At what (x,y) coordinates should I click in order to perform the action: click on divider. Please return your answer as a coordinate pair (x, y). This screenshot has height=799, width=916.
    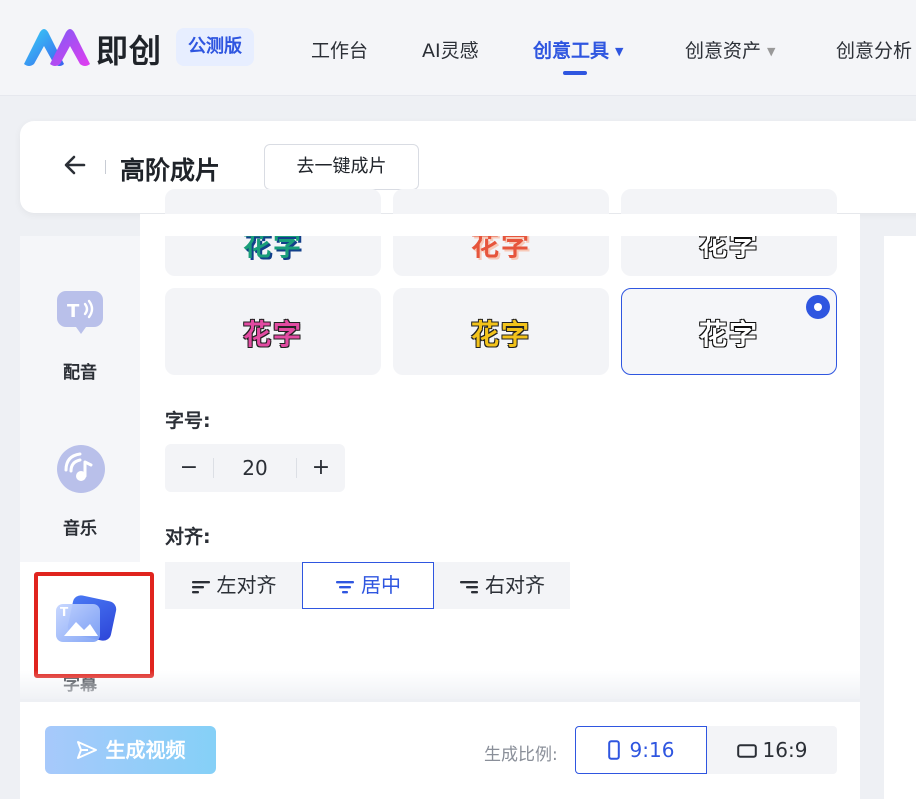
    Looking at the image, I should click on (105, 167).